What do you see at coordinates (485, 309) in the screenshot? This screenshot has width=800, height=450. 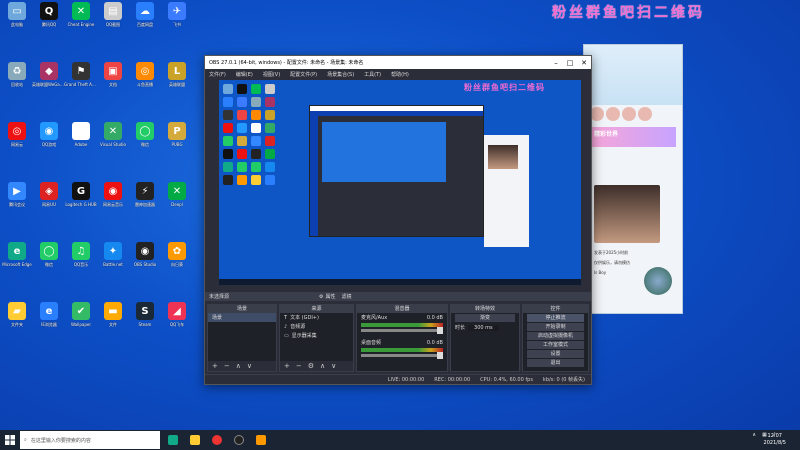 I see `transitions-title: 转场特效` at bounding box center [485, 309].